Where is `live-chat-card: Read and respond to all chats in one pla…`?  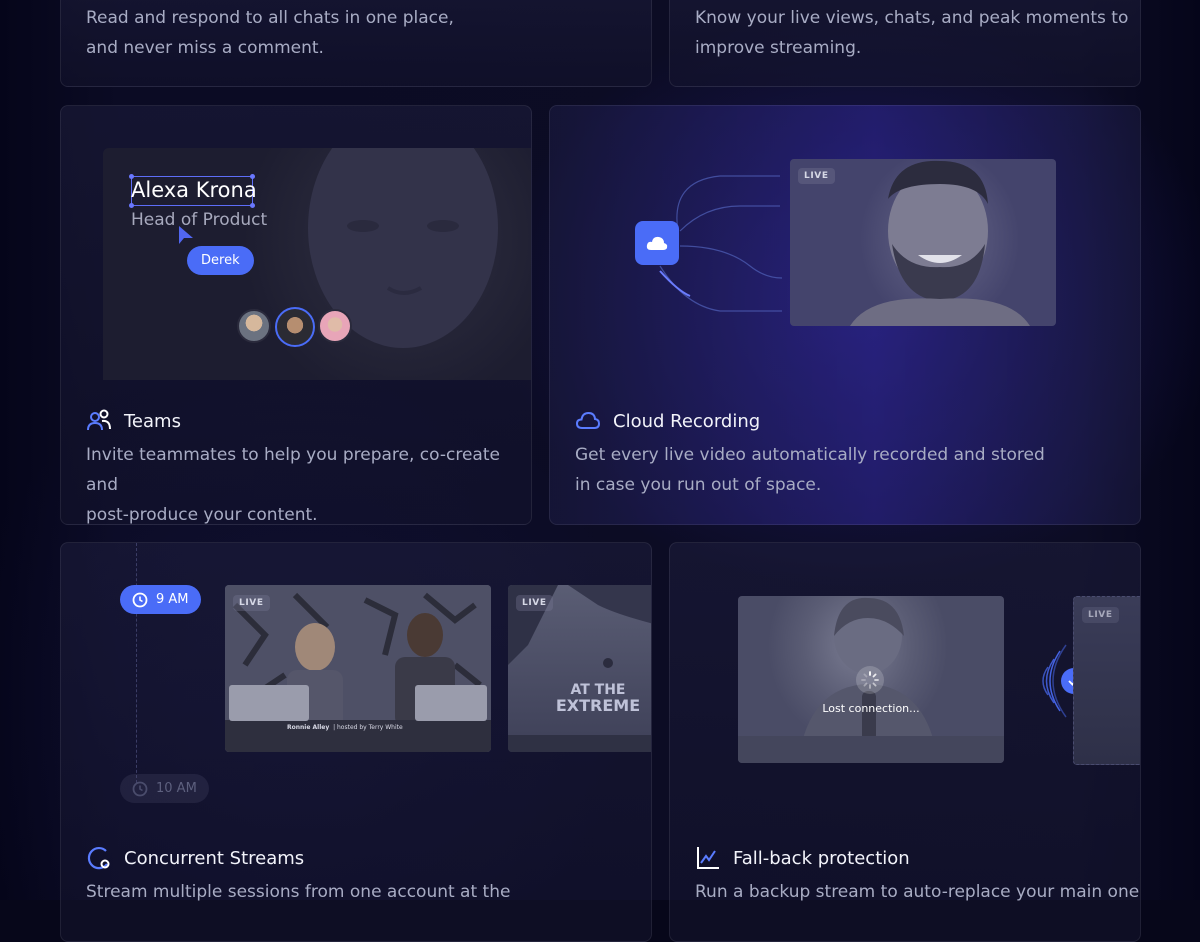 live-chat-card: Read and respond to all chats in one pla… is located at coordinates (356, 43).